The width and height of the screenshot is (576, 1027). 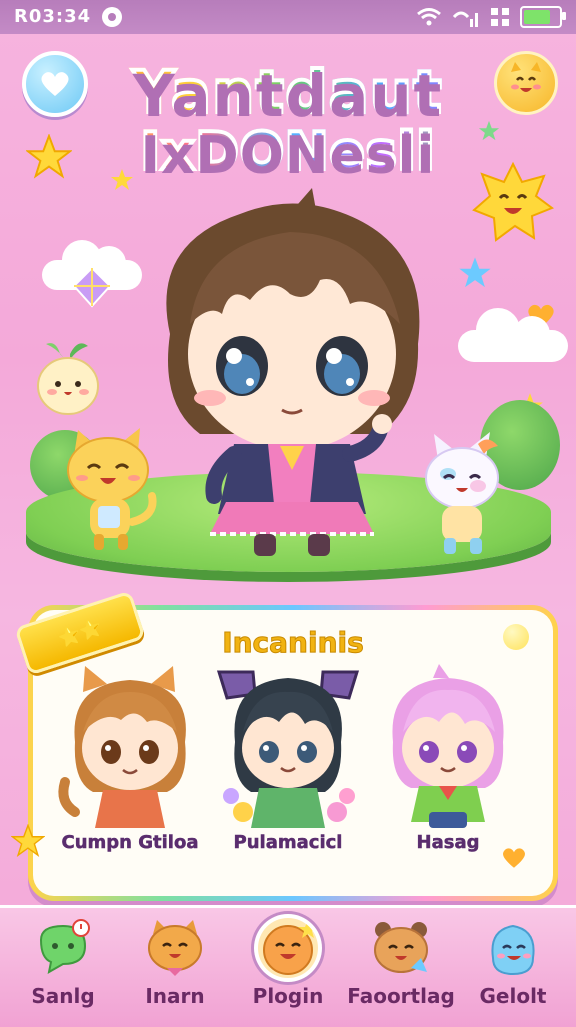 What do you see at coordinates (64, 946) in the screenshot?
I see `chat-bubble-icon` at bounding box center [64, 946].